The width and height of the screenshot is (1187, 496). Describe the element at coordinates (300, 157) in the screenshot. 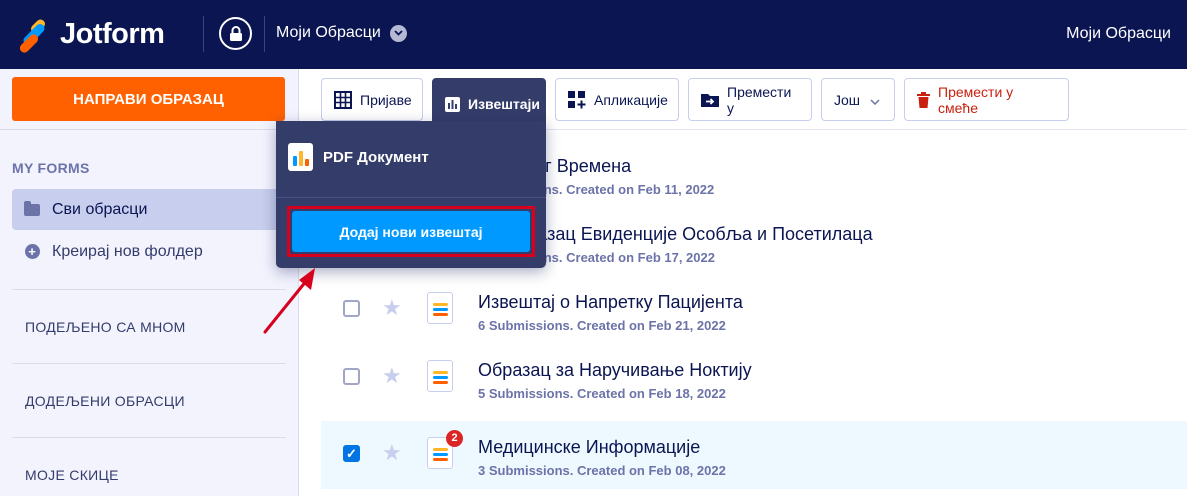

I see `pdf-report-icon` at that location.